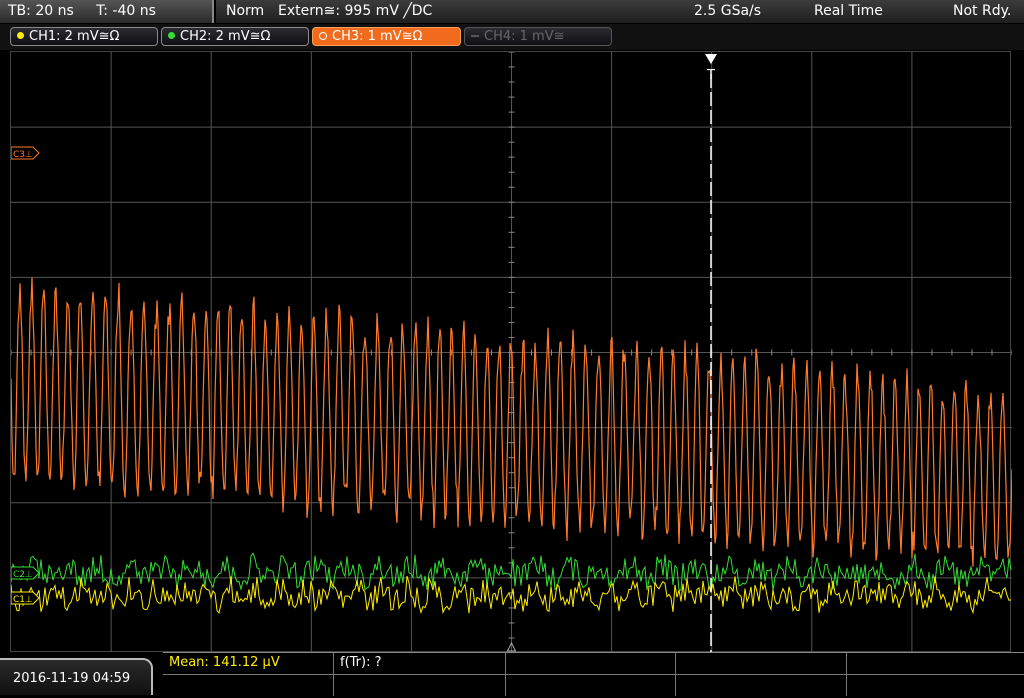 The height and width of the screenshot is (698, 1024). What do you see at coordinates (126, 11) in the screenshot?
I see `trigger-time-value: T: -40 ns` at bounding box center [126, 11].